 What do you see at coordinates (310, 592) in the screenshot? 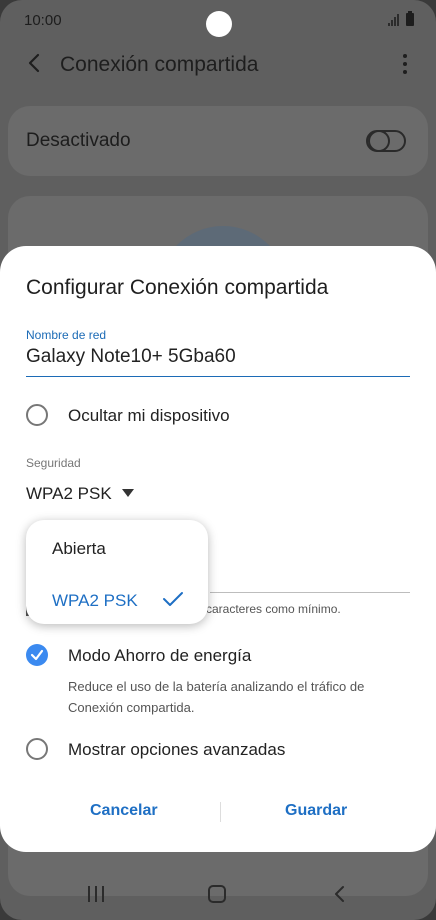
I see `password-underline` at bounding box center [310, 592].